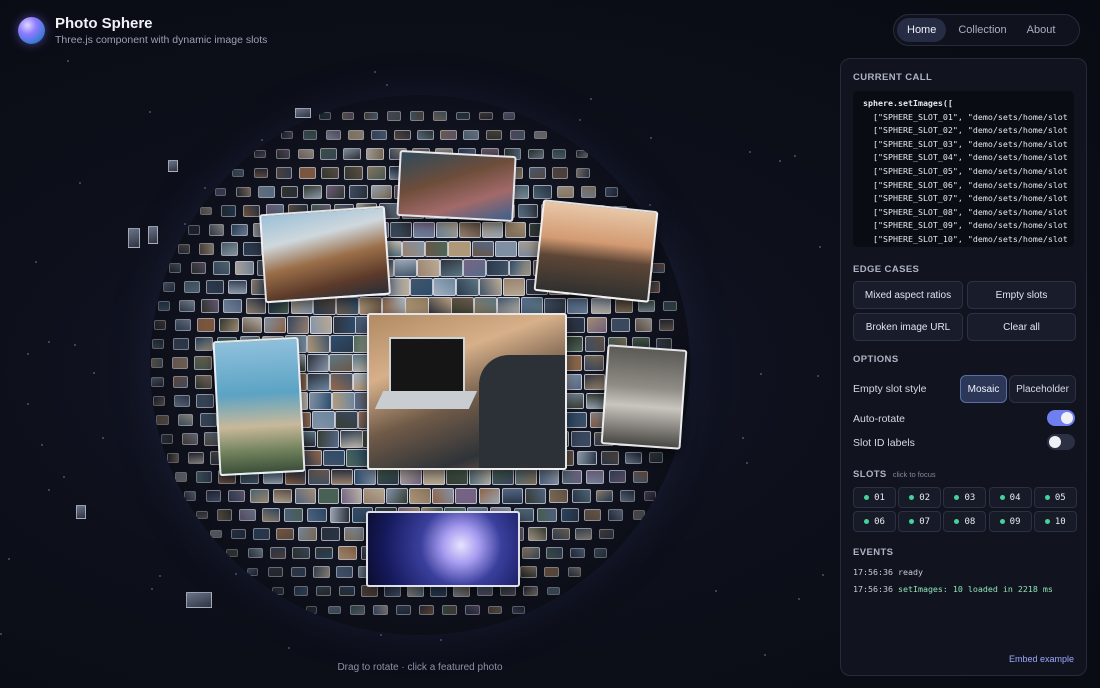 This screenshot has width=1100, height=688. I want to click on event-time: 17:56:36, so click(873, 572).